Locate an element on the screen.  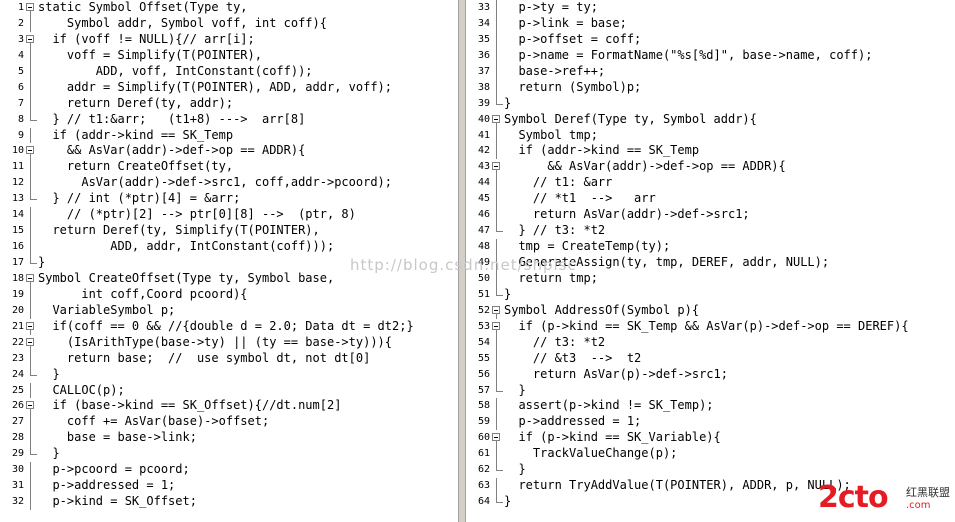
code-line: 55 // &t3 --> t2 is located at coordinates (710, 358).